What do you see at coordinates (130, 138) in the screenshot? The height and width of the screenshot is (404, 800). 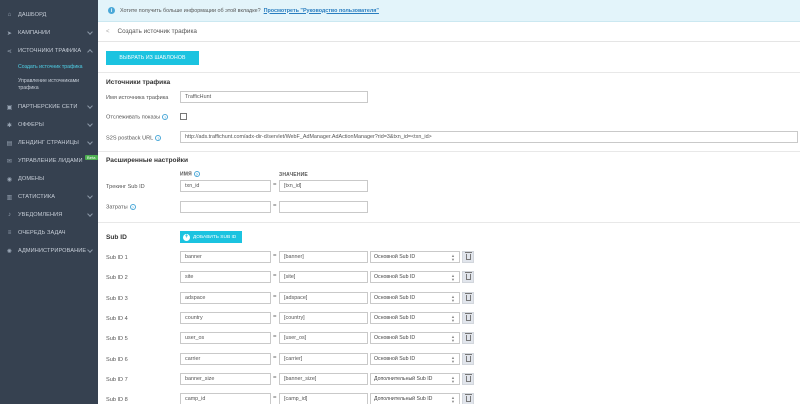 I see `postback-text: S2S postback URL` at bounding box center [130, 138].